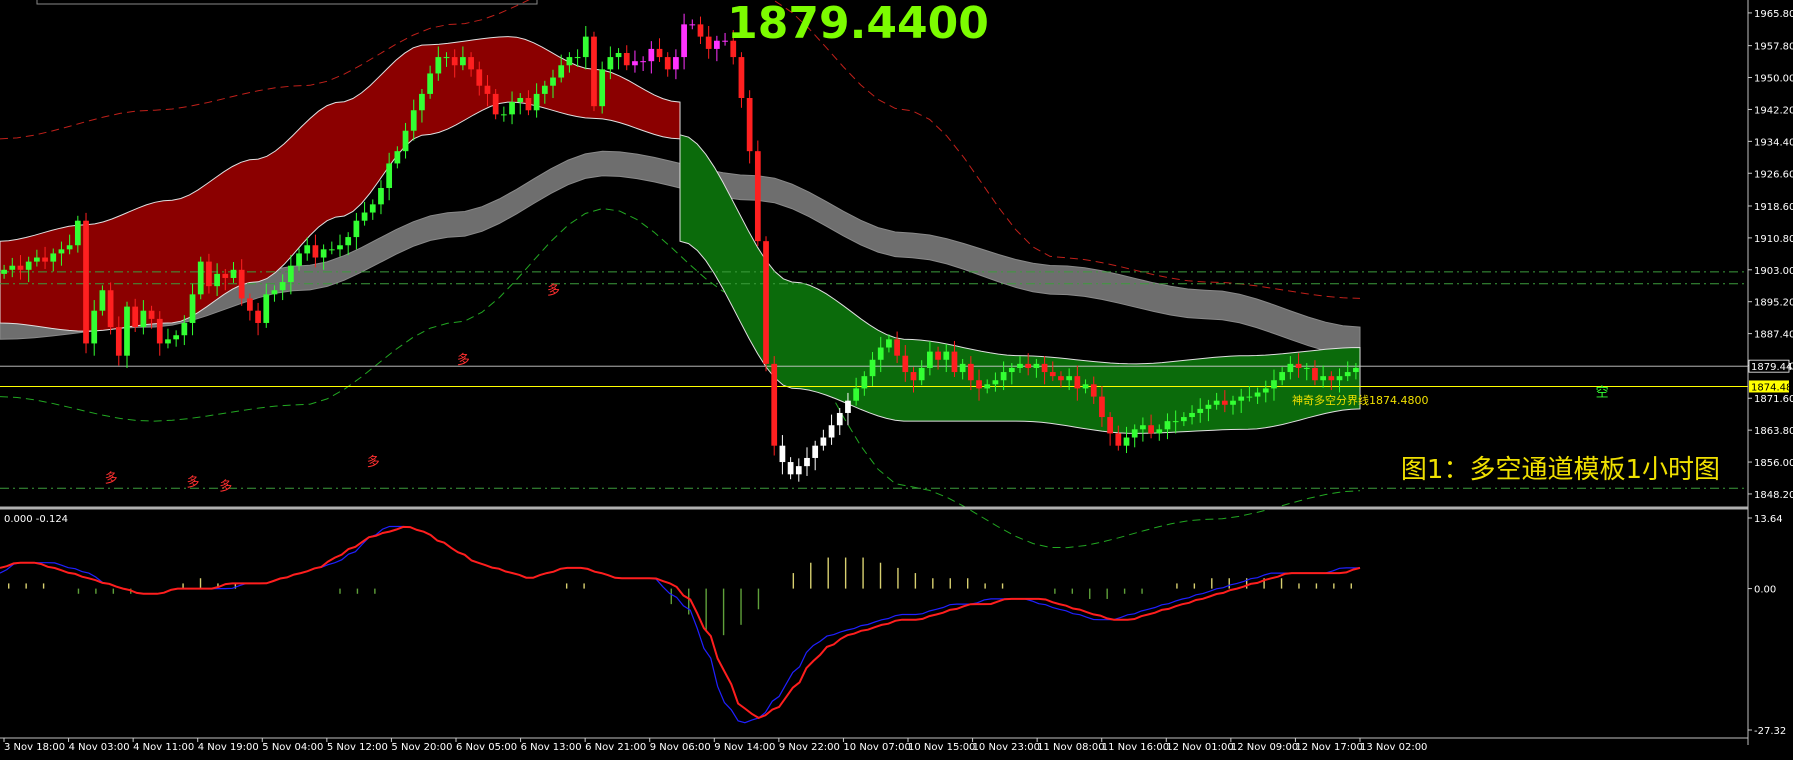 The height and width of the screenshot is (760, 1793). I want to click on signal-mark: 多, so click(225, 487).